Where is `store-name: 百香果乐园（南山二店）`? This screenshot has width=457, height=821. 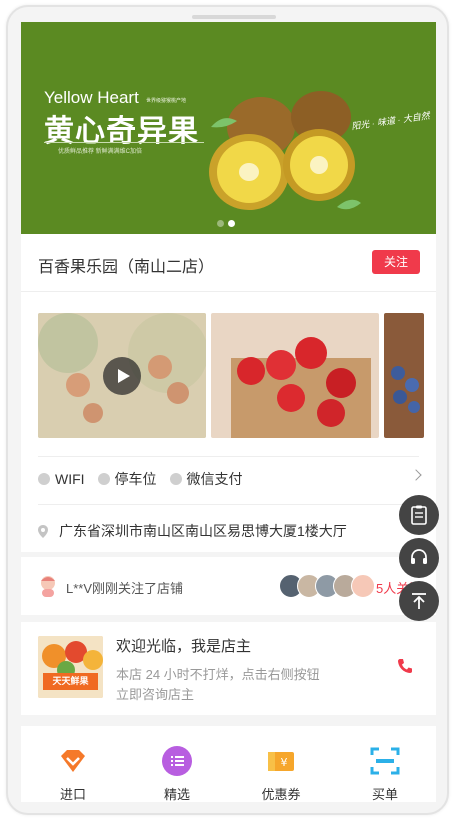 store-name: 百香果乐园（南山二店） is located at coordinates (126, 267).